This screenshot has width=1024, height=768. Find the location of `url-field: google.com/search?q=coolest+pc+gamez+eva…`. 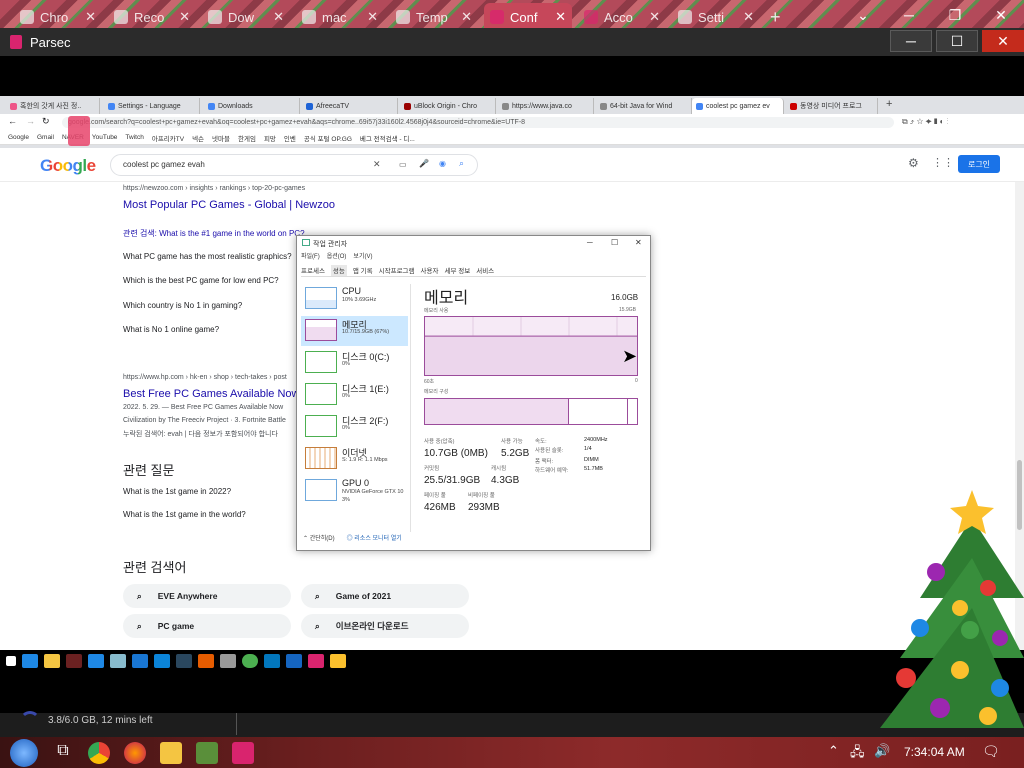

url-field: google.com/search?q=coolest+pc+gamez+eva… is located at coordinates (478, 122).